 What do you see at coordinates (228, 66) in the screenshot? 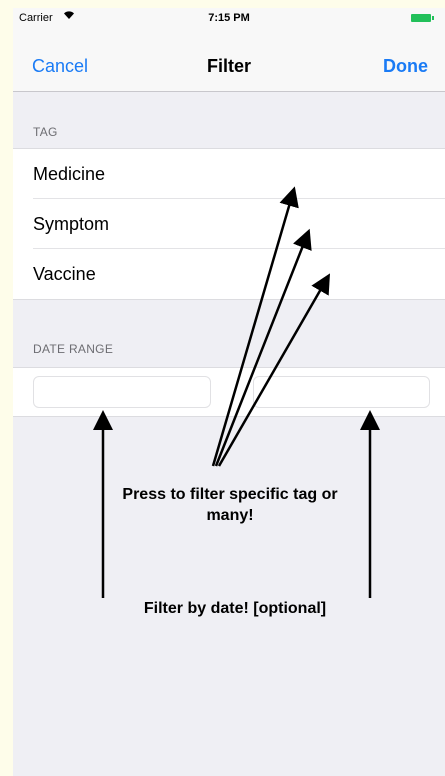
I see `page-title: Filter` at bounding box center [228, 66].